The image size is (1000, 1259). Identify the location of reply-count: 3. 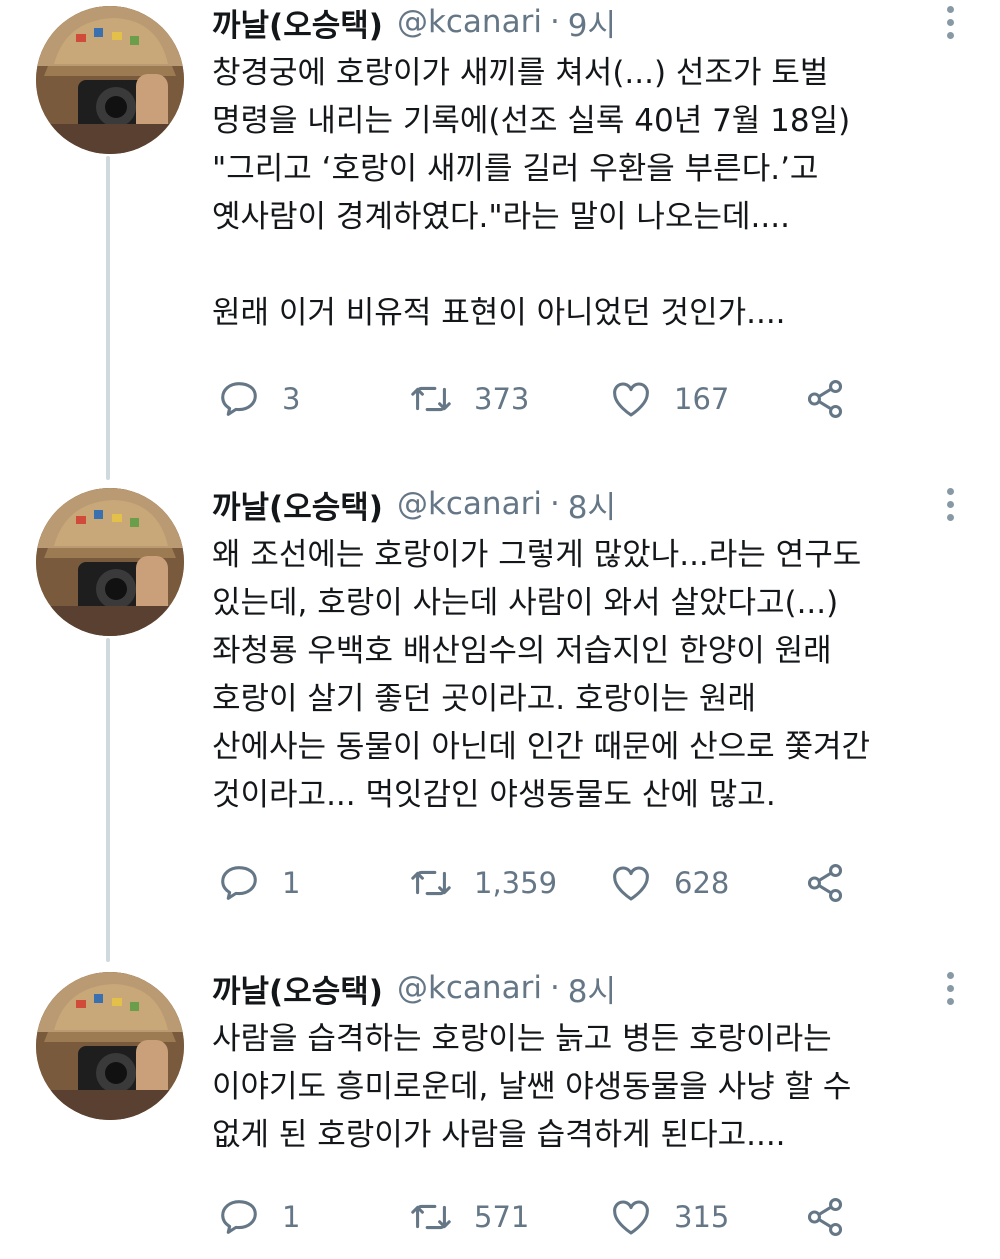
(291, 399).